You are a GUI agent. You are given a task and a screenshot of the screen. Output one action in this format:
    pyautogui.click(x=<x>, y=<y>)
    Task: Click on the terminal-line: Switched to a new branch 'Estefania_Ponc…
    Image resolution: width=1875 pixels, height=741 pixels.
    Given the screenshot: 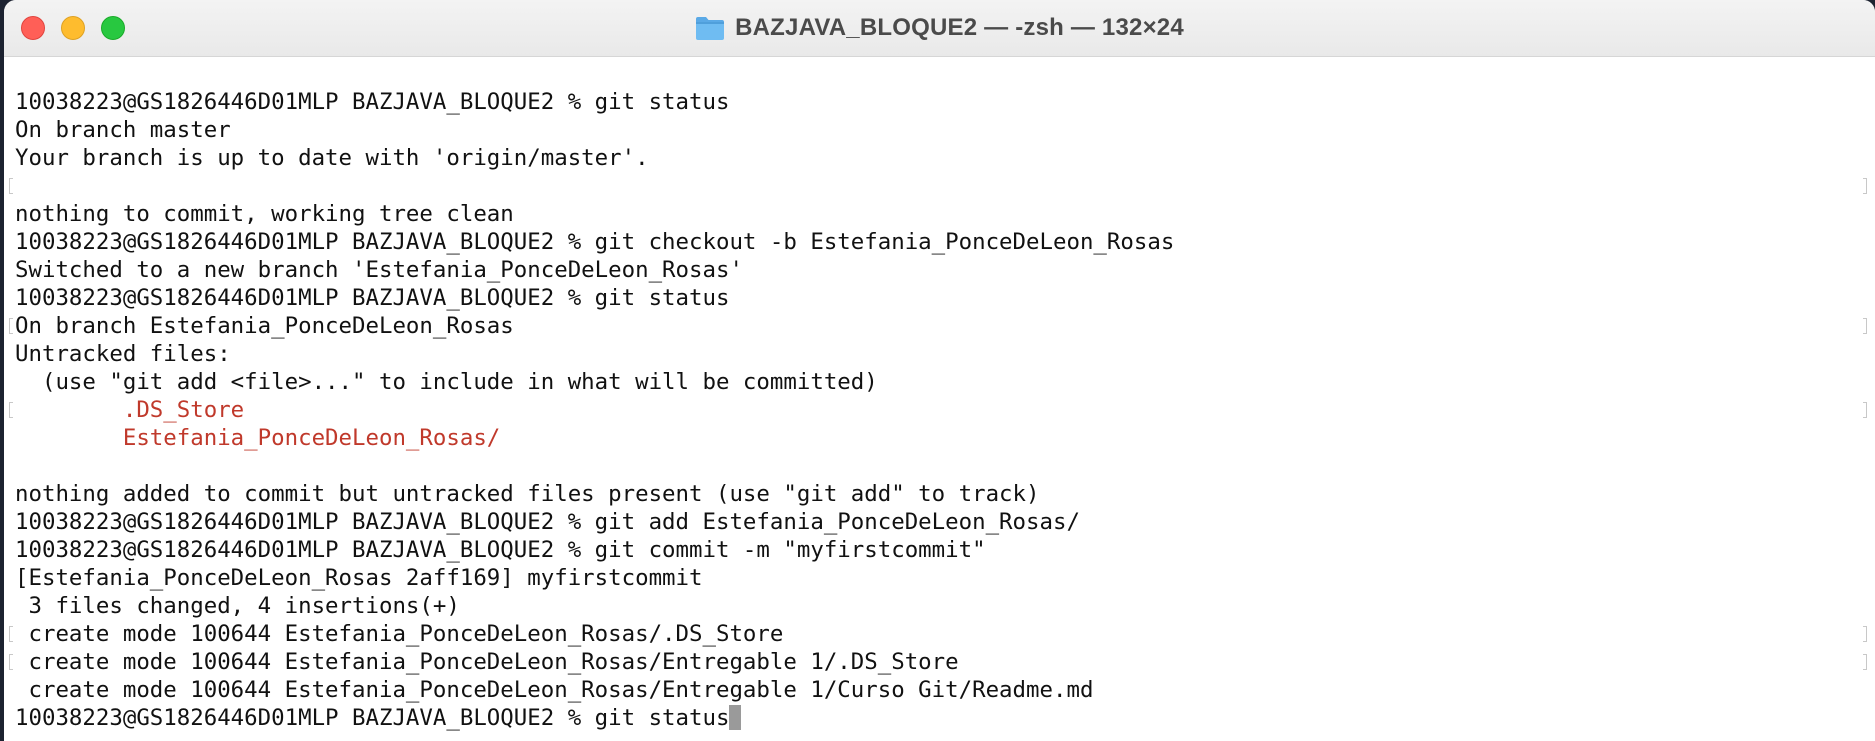 What is the action you would take?
    pyautogui.click(x=594, y=270)
    